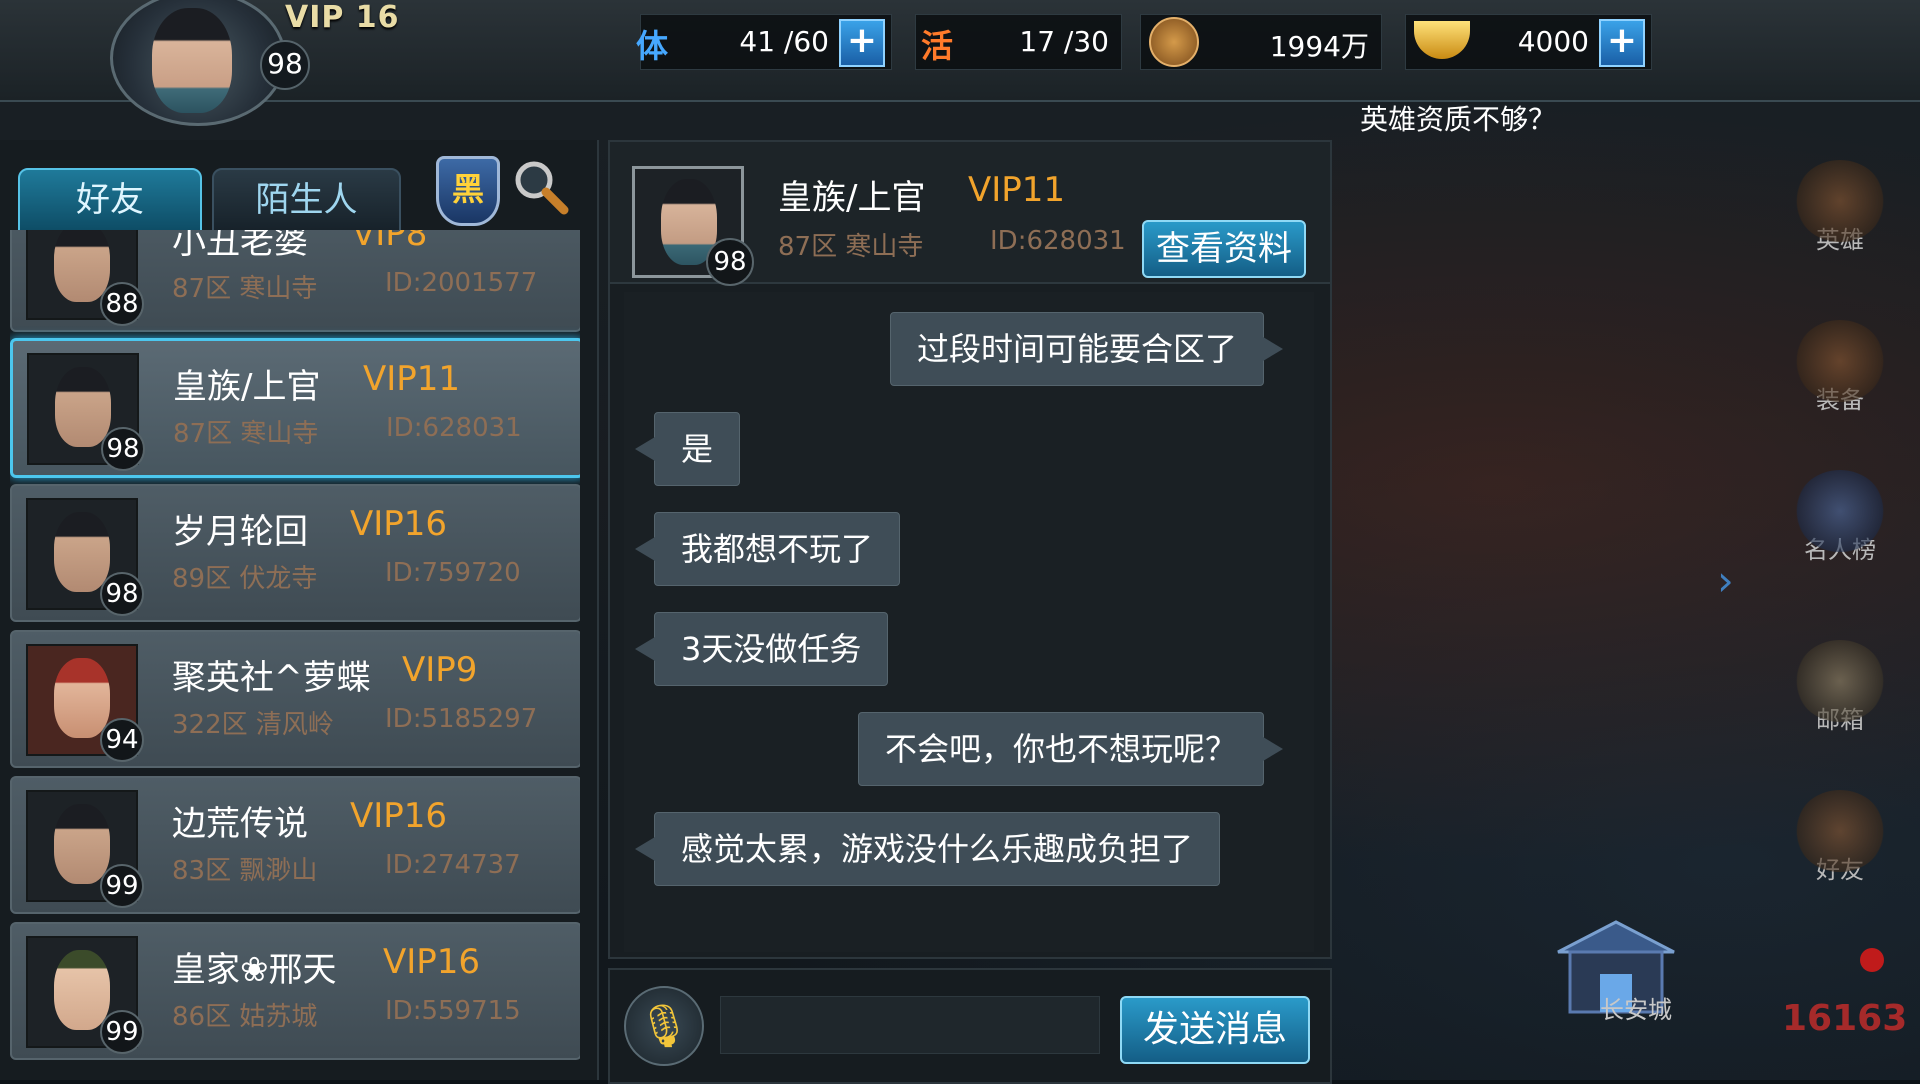 The width and height of the screenshot is (1920, 1084). I want to click on equipment-icon, so click(1840, 361).